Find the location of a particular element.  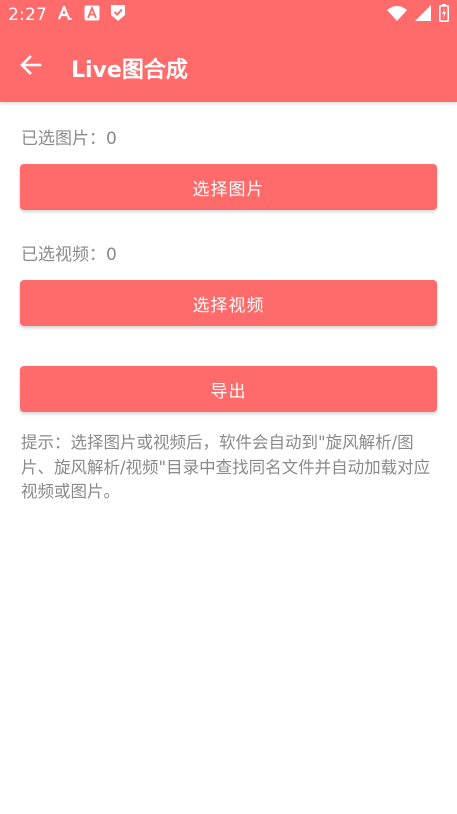

signal-icon is located at coordinates (423, 15).